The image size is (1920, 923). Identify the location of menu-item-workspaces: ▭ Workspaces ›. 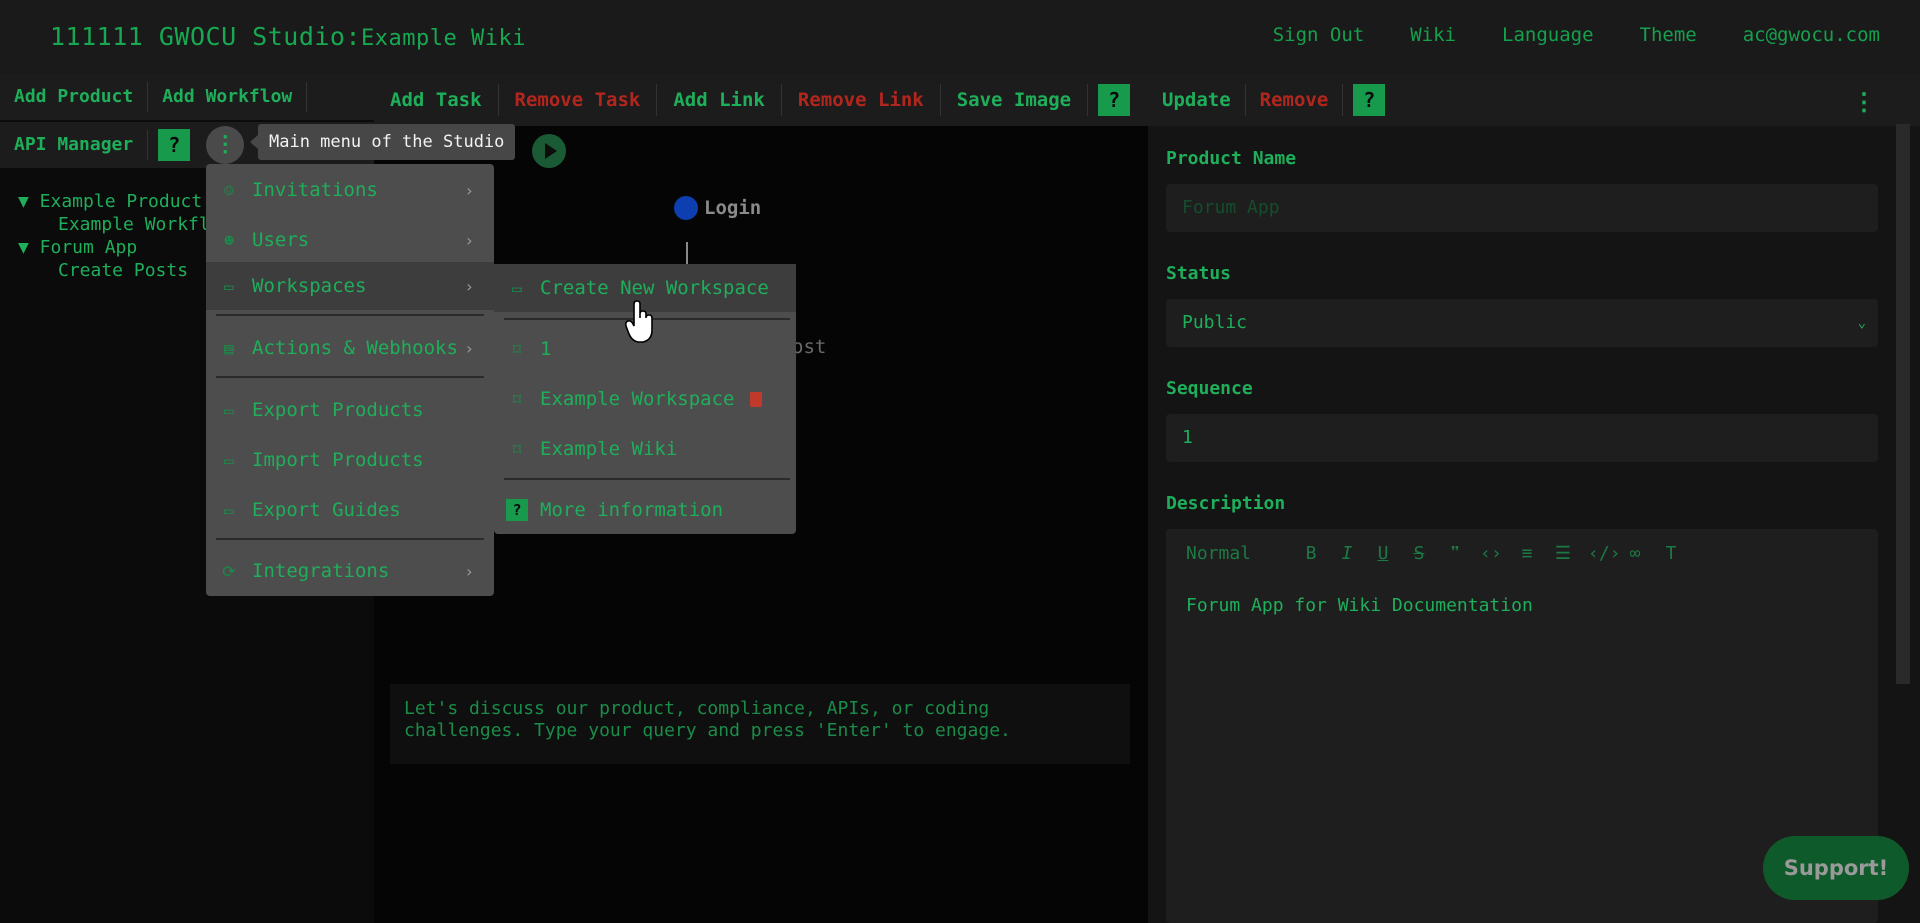
(350, 286).